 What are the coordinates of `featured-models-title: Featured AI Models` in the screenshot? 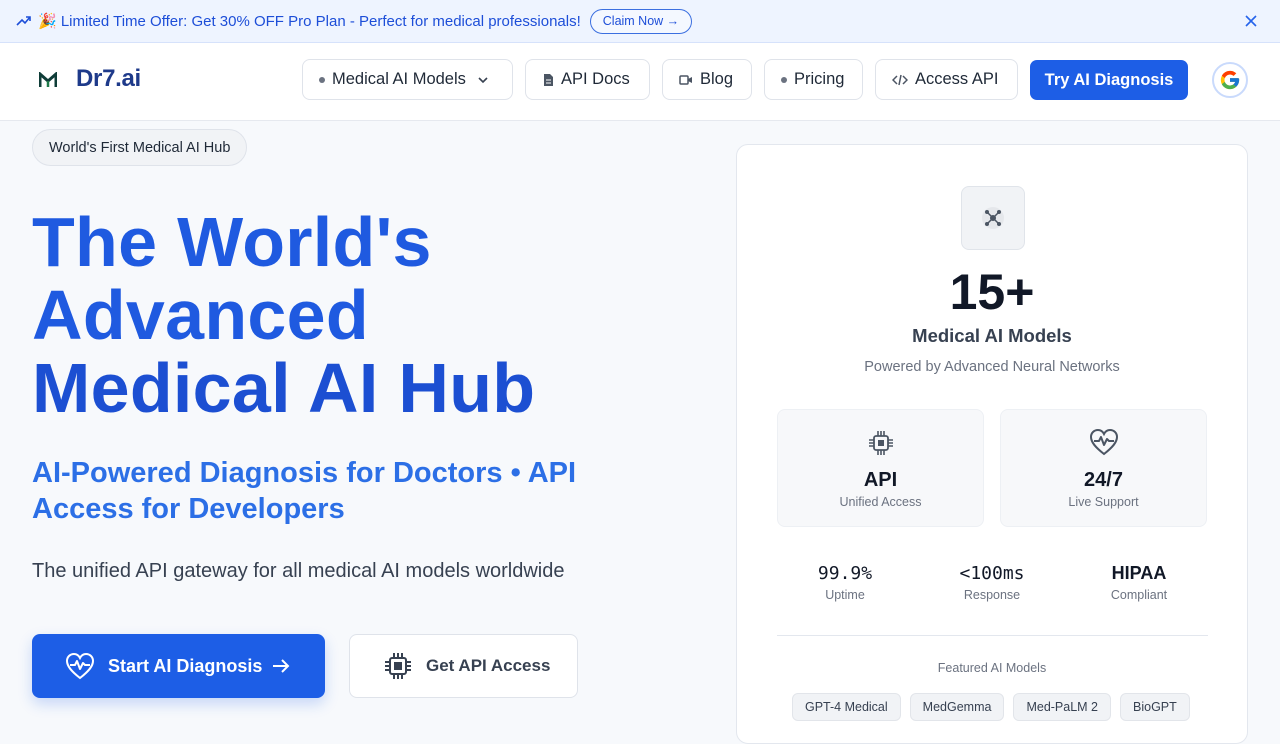 It's located at (992, 668).